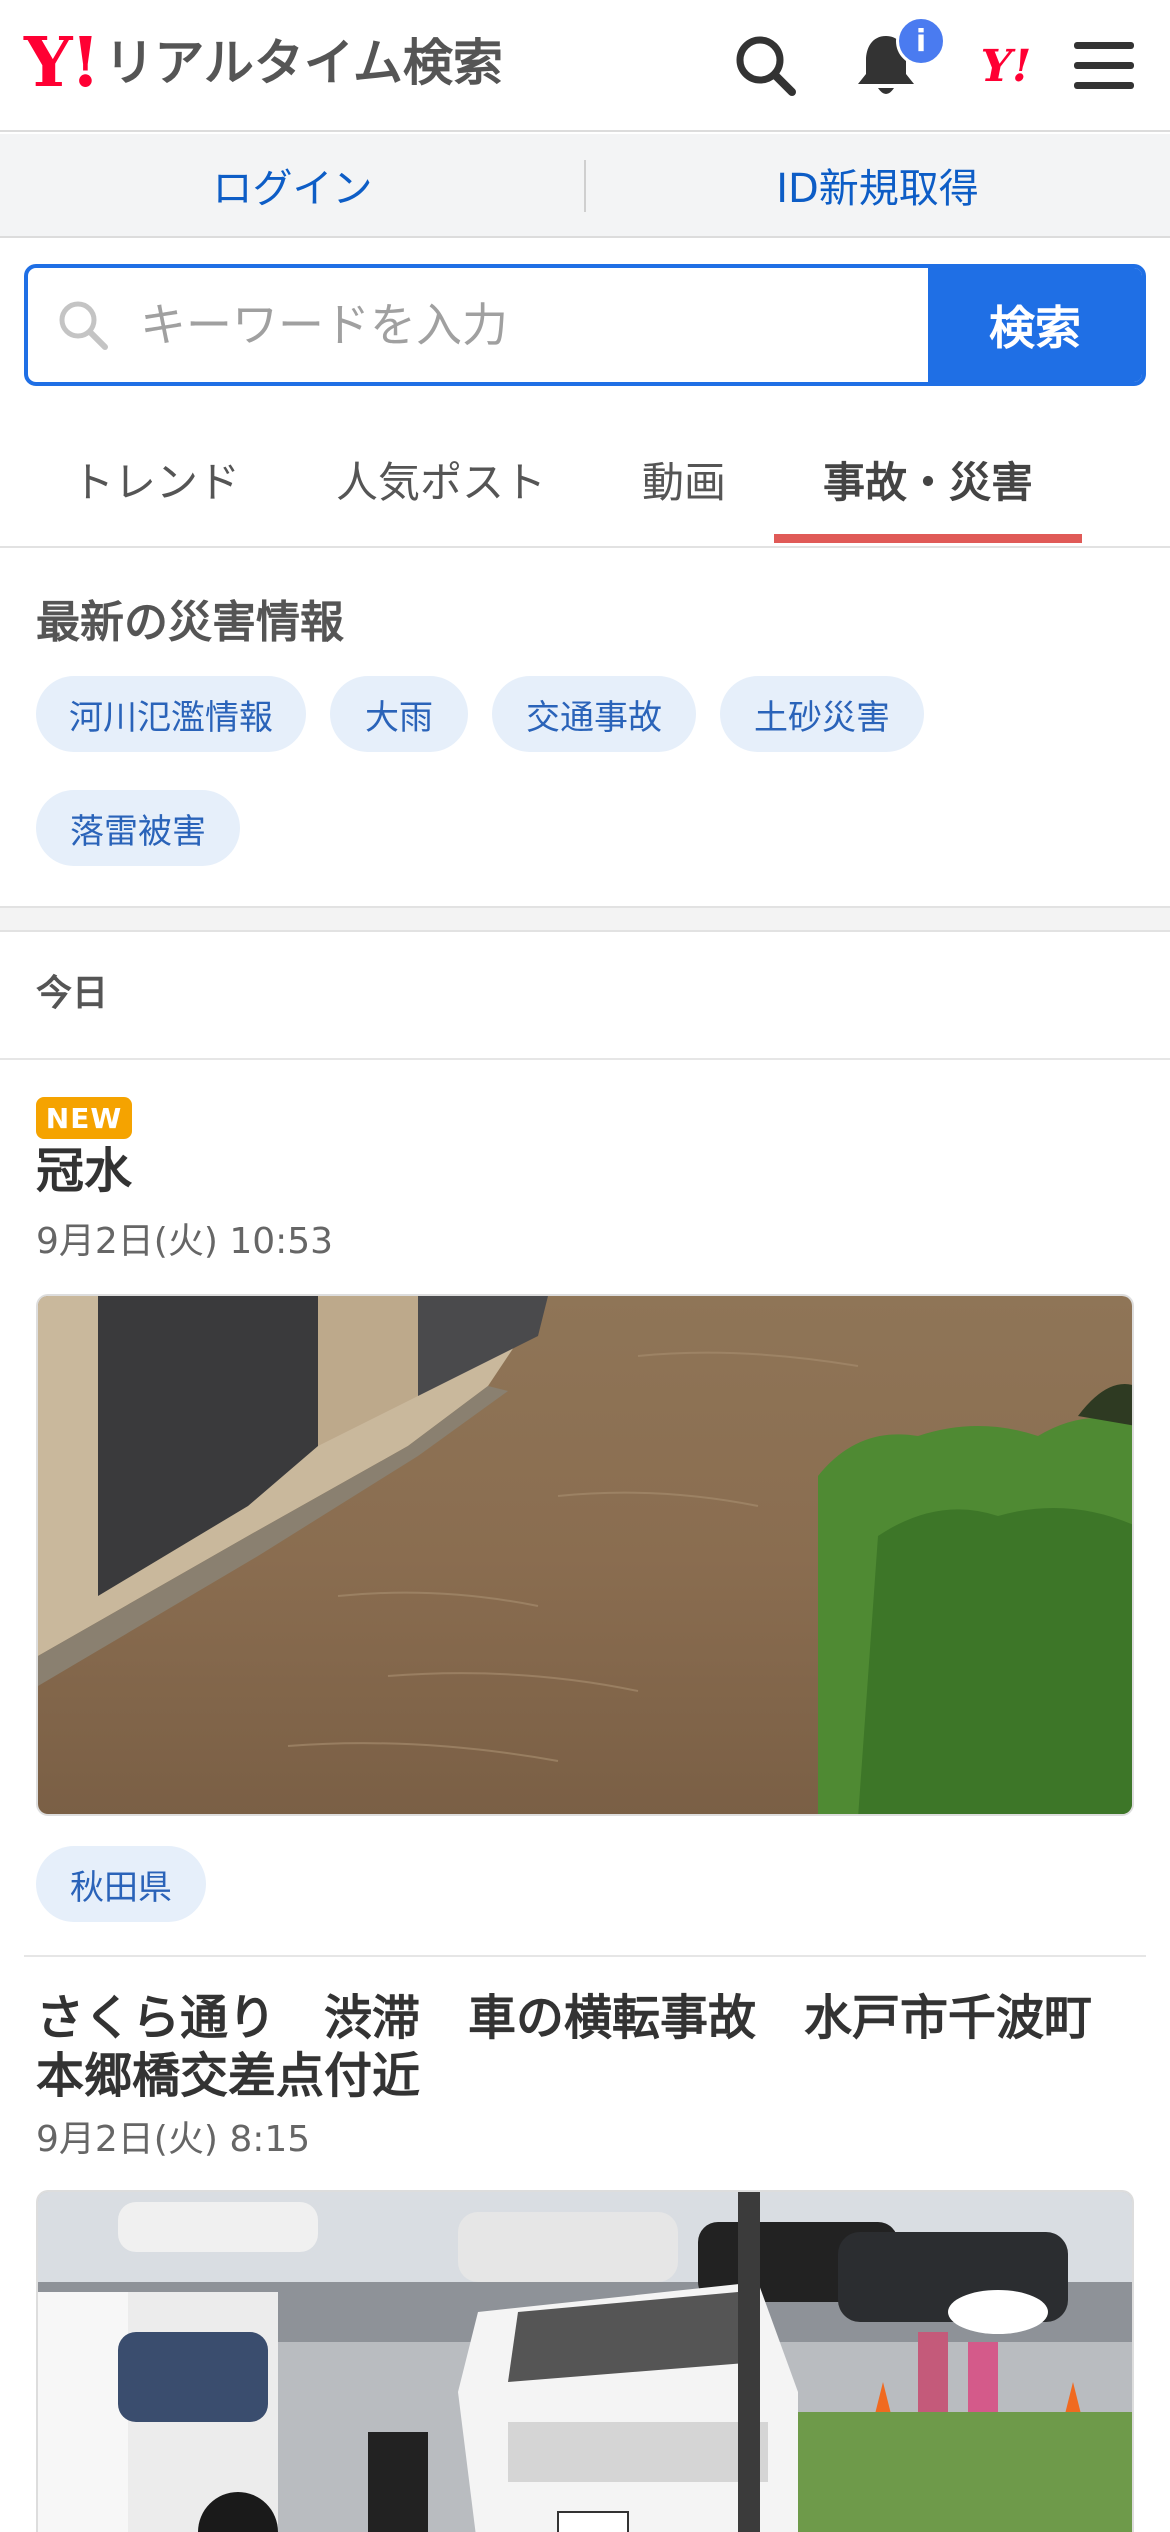  I want to click on login-bar: ログイン ID新規取得, so click(585, 186).